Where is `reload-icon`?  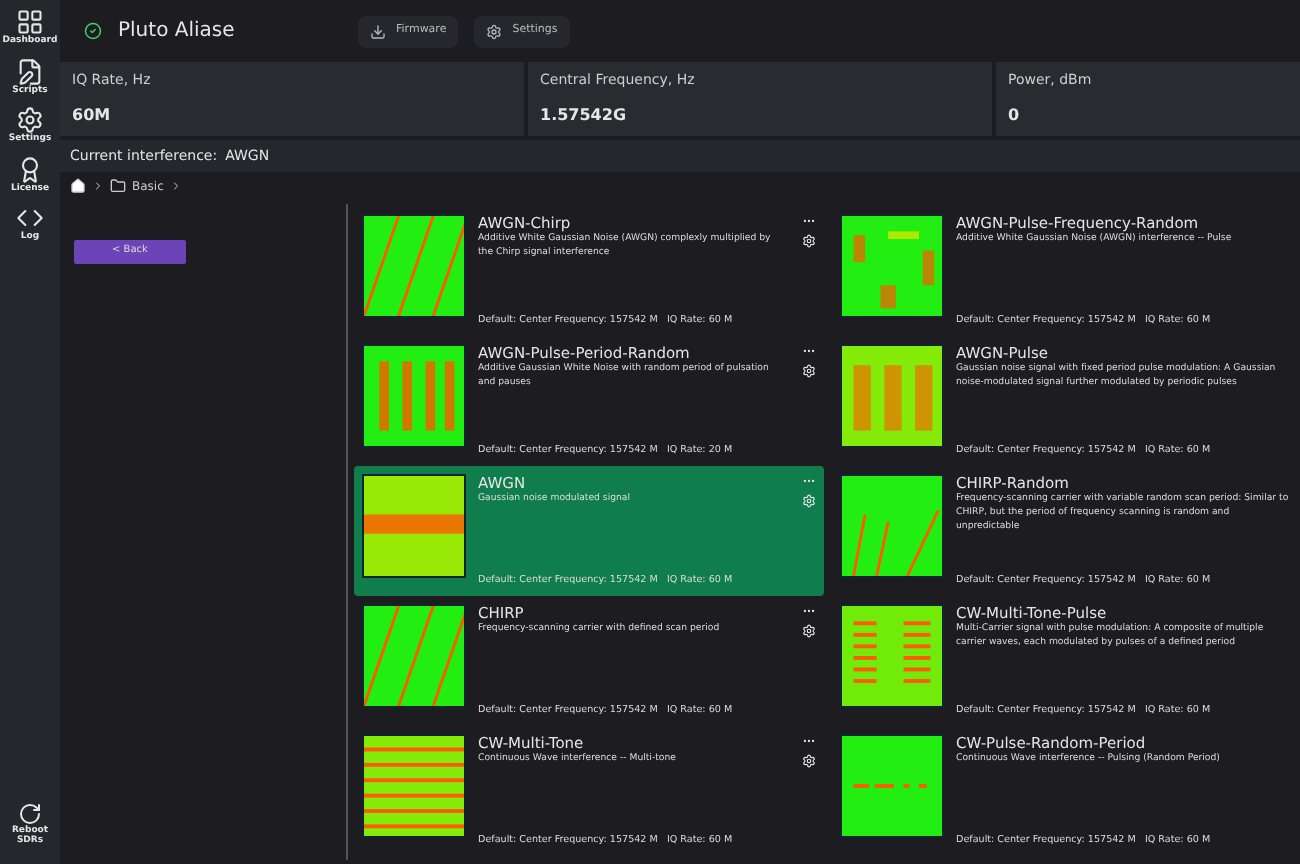 reload-icon is located at coordinates (30, 813).